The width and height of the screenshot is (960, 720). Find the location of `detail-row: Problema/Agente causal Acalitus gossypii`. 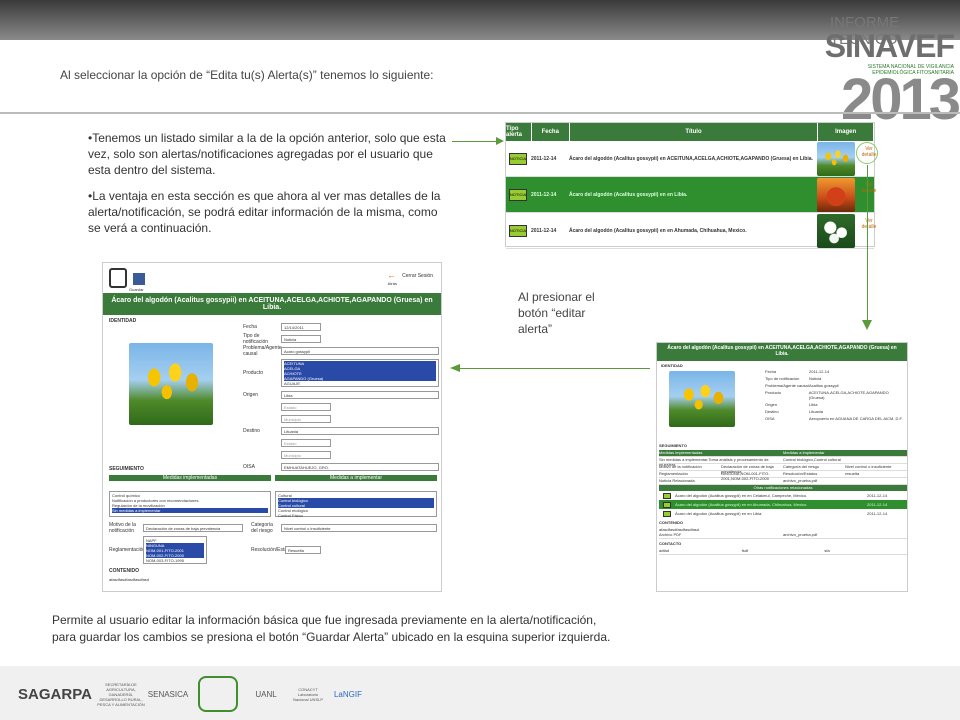

detail-row: Problema/Agente causal Acalitus gossypii is located at coordinates (835, 386).